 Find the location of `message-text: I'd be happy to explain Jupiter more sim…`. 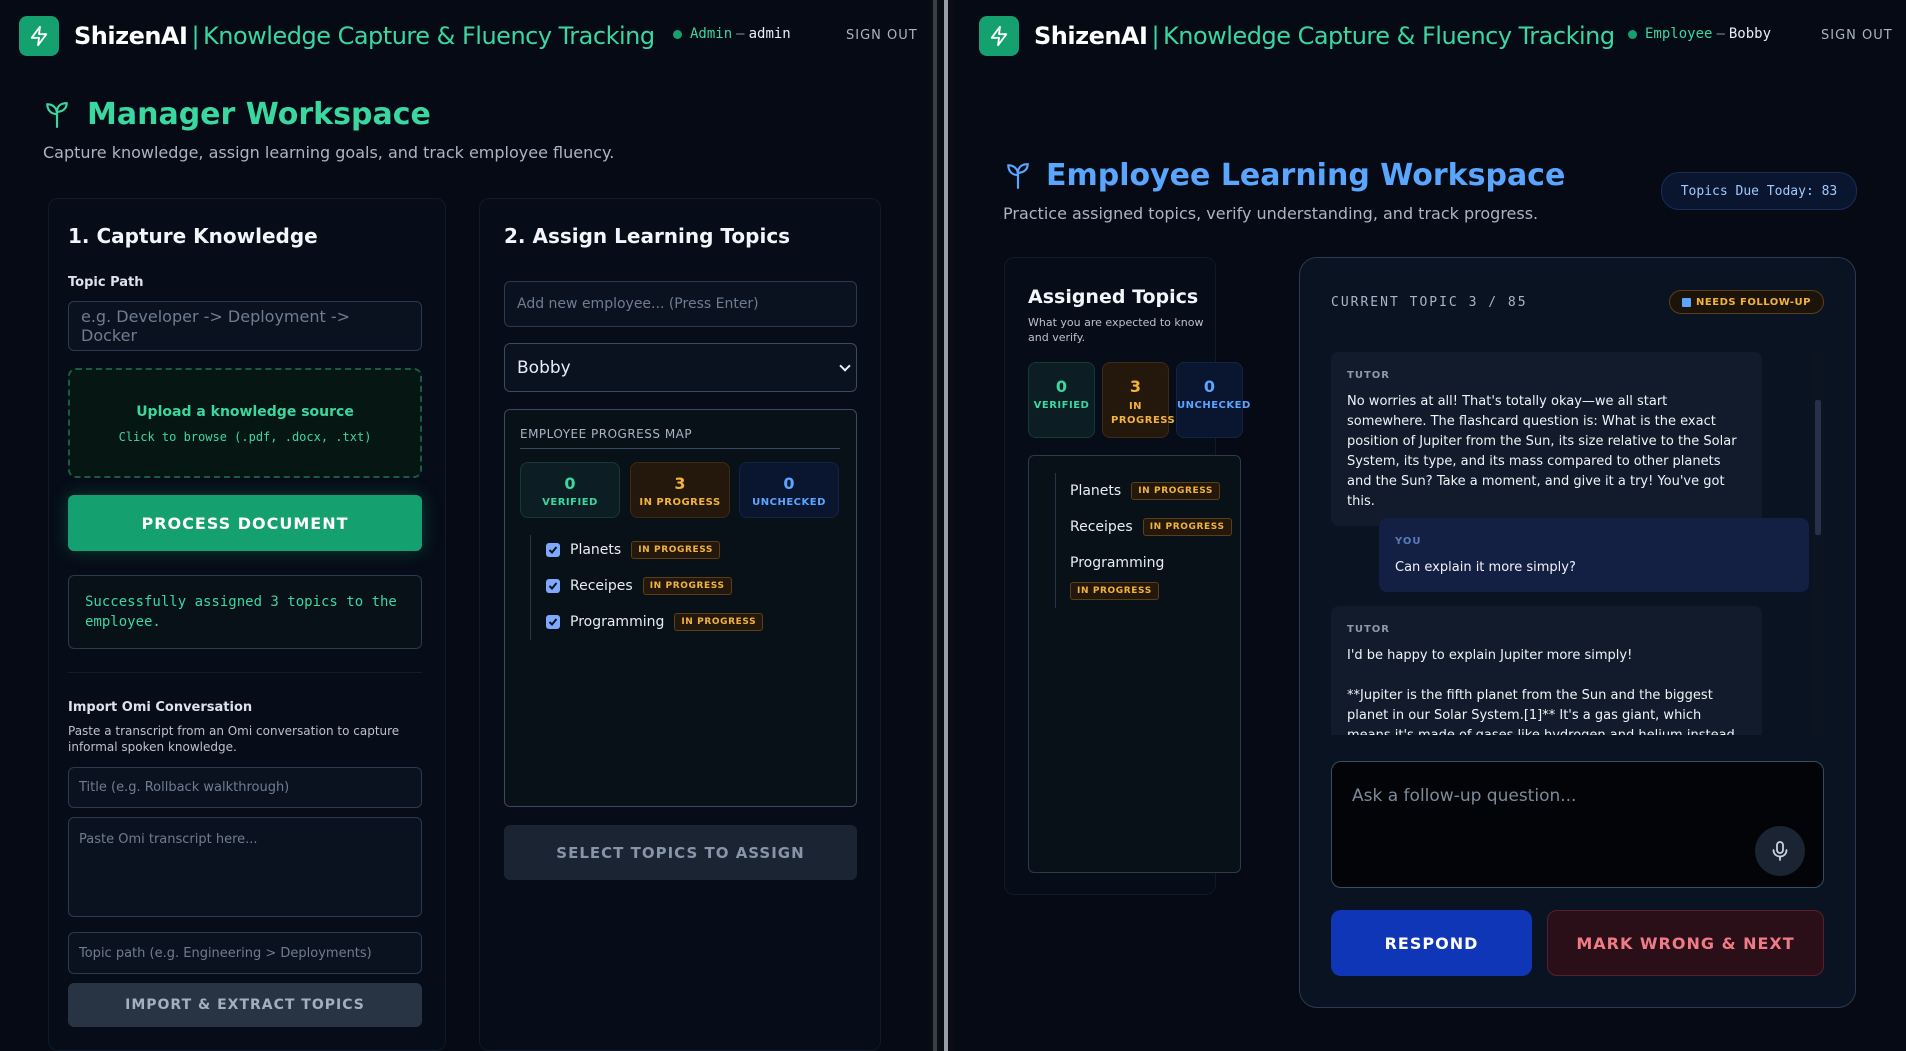

message-text: I'd be happy to explain Jupiter more sim… is located at coordinates (1490, 655).